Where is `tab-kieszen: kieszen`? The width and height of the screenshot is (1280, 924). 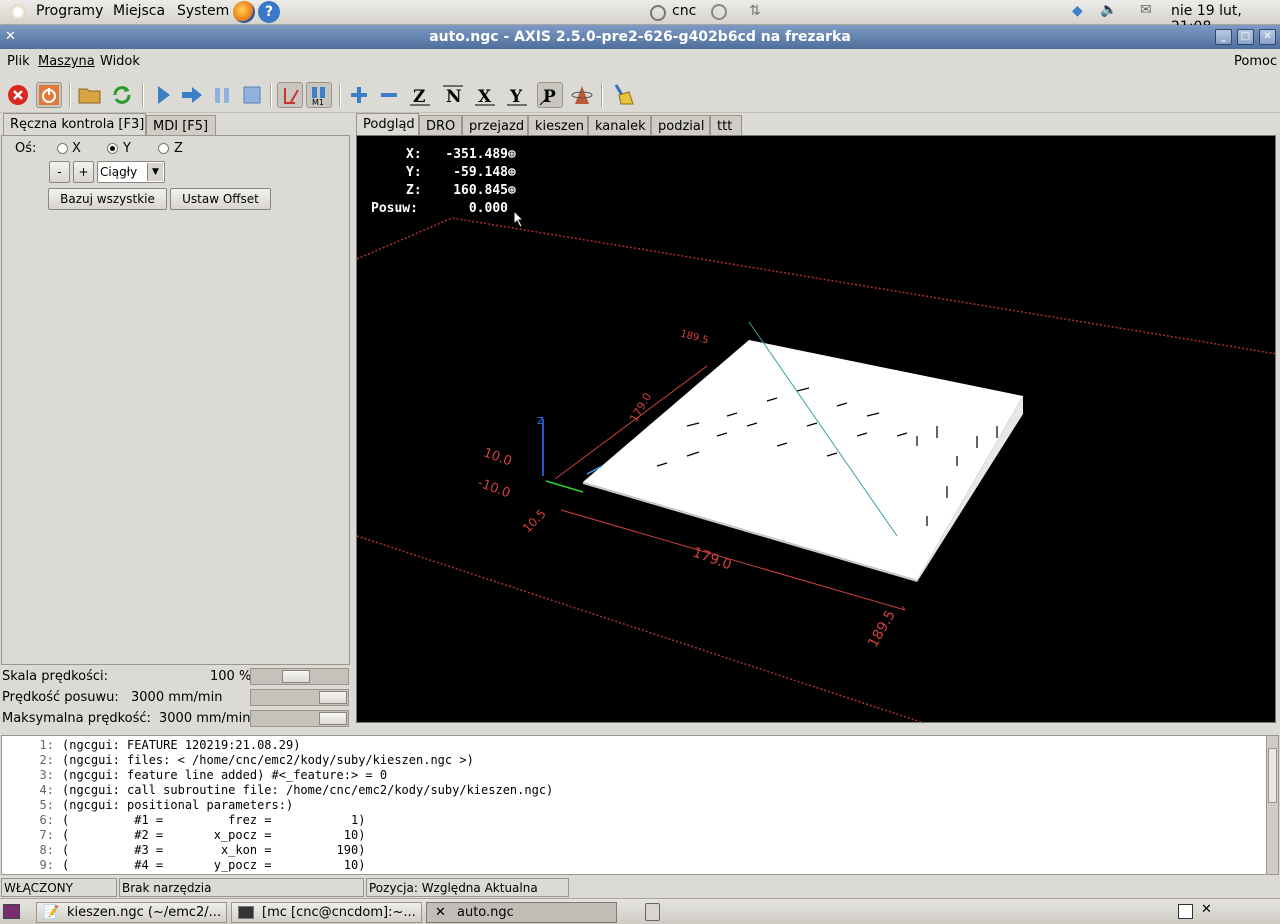 tab-kieszen: kieszen is located at coordinates (558, 126).